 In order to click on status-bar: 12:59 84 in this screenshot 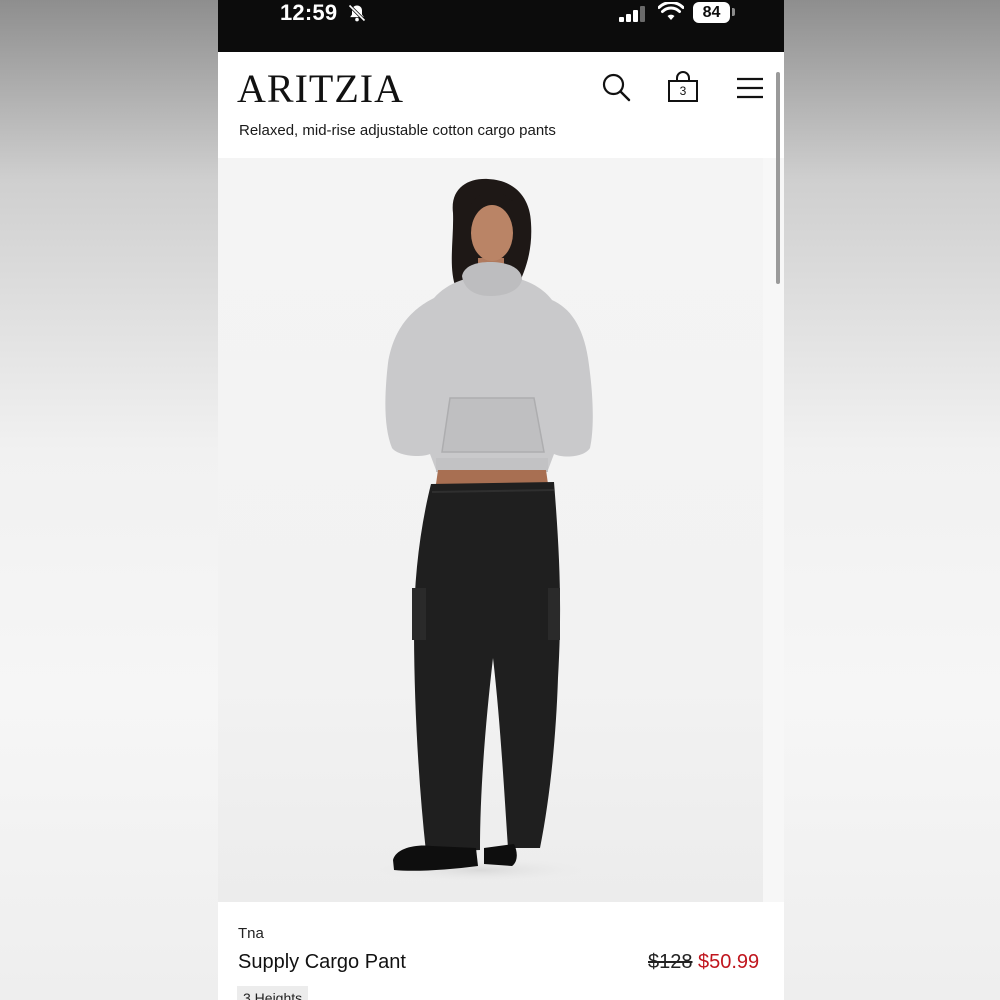, I will do `click(501, 26)`.